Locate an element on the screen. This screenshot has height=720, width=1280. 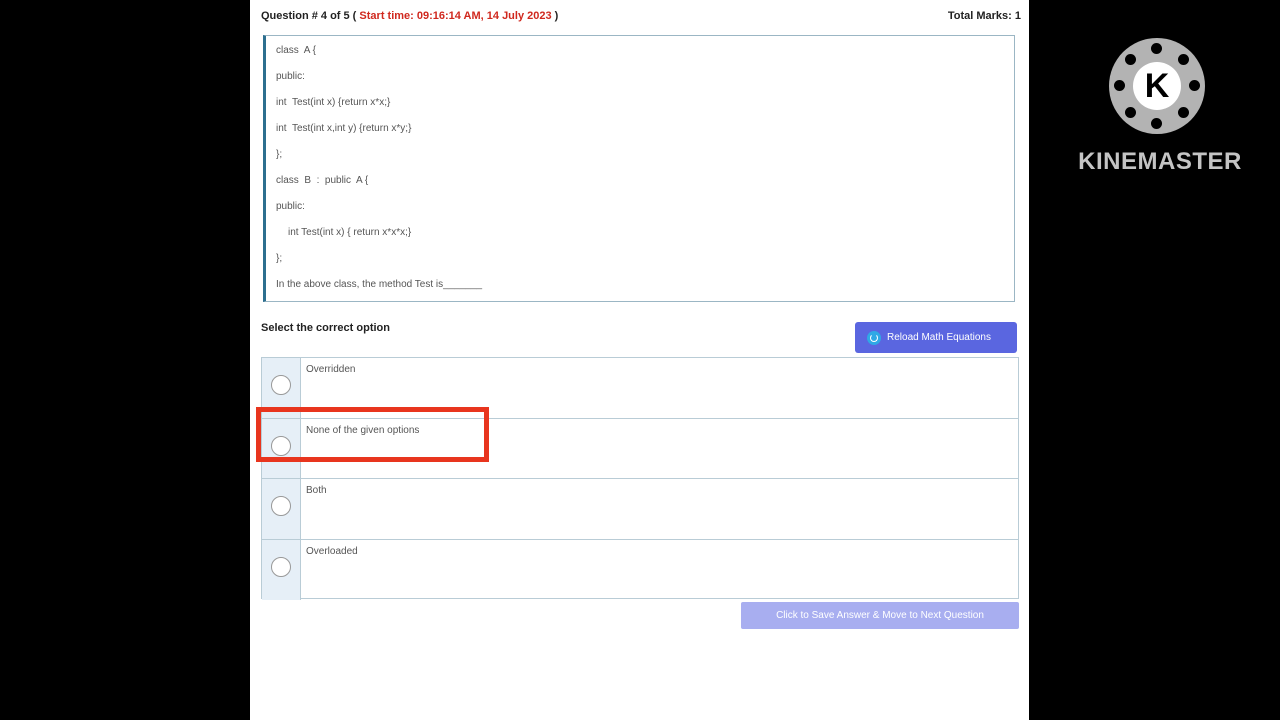
code-line: class B : public A { is located at coordinates (322, 180).